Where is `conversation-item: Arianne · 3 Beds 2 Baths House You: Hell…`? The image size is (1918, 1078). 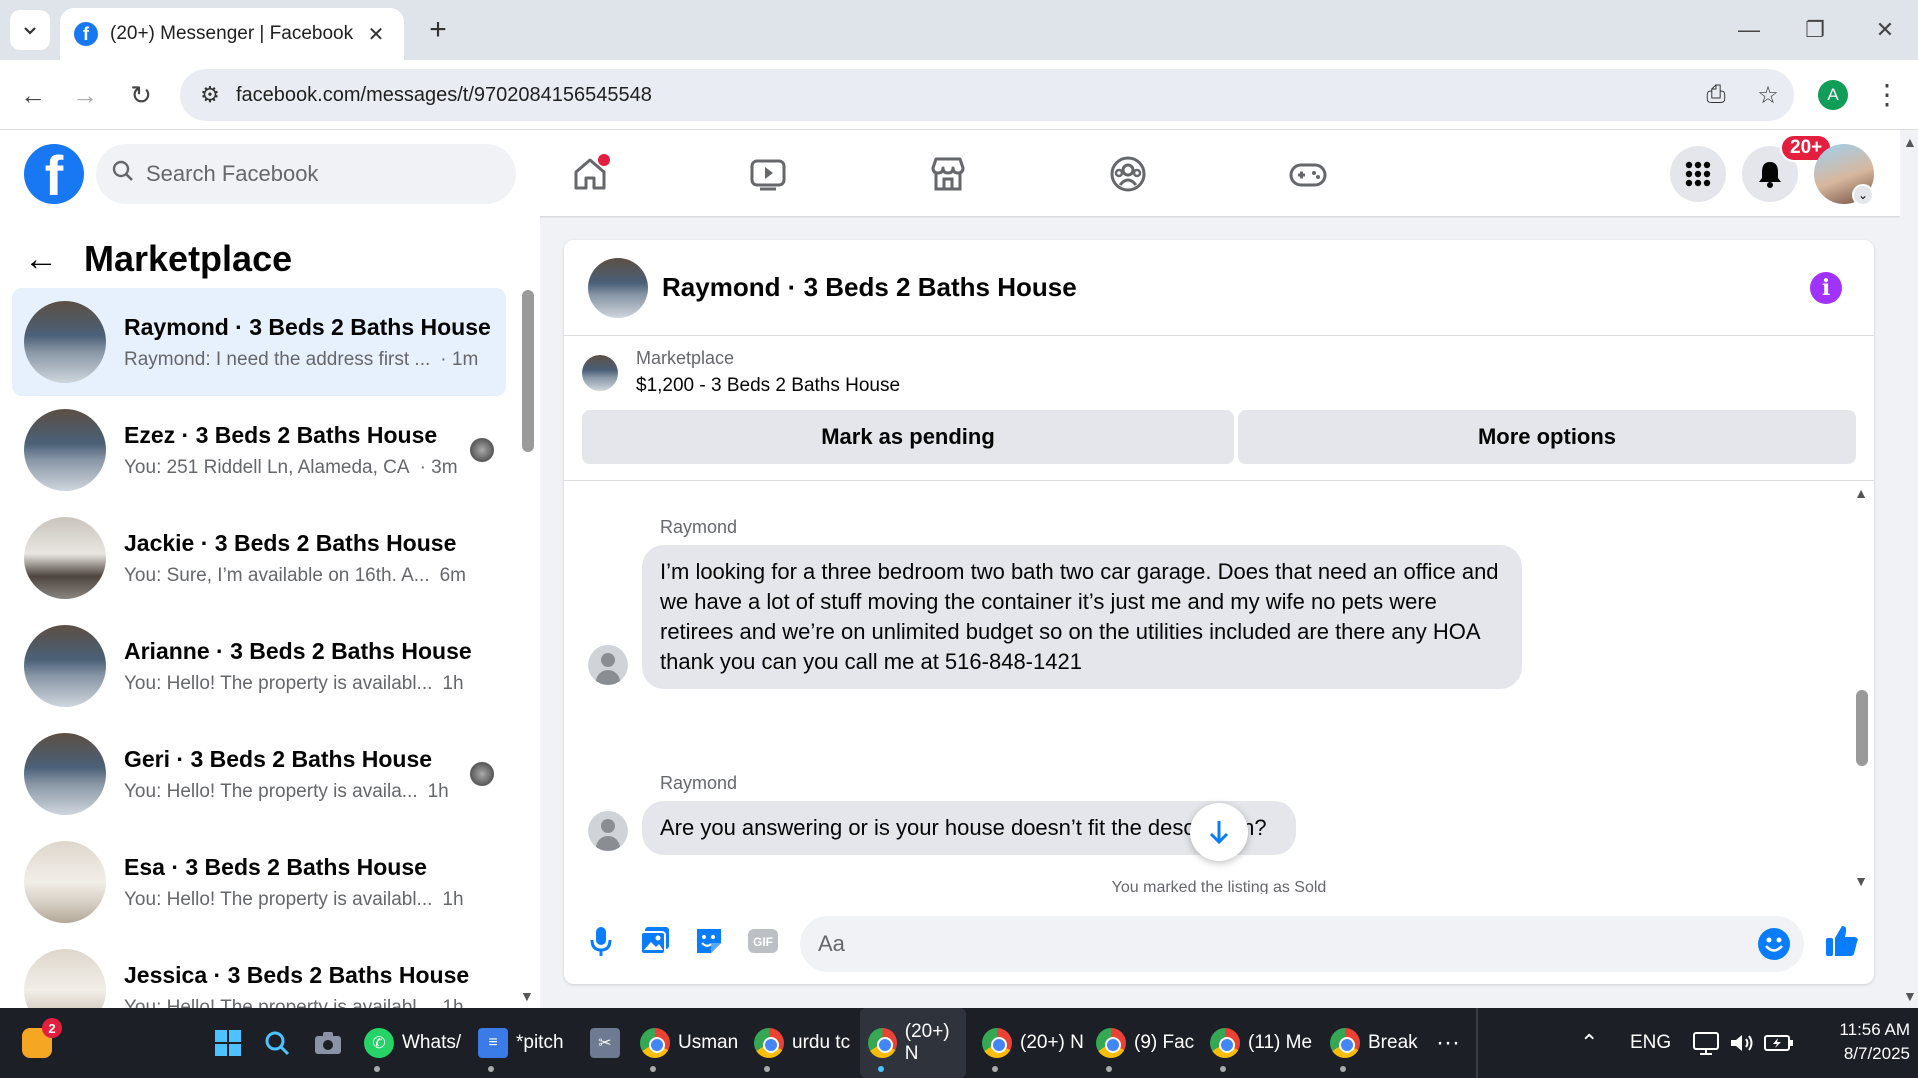 conversation-item: Arianne · 3 Beds 2 Baths House You: Hell… is located at coordinates (259, 666).